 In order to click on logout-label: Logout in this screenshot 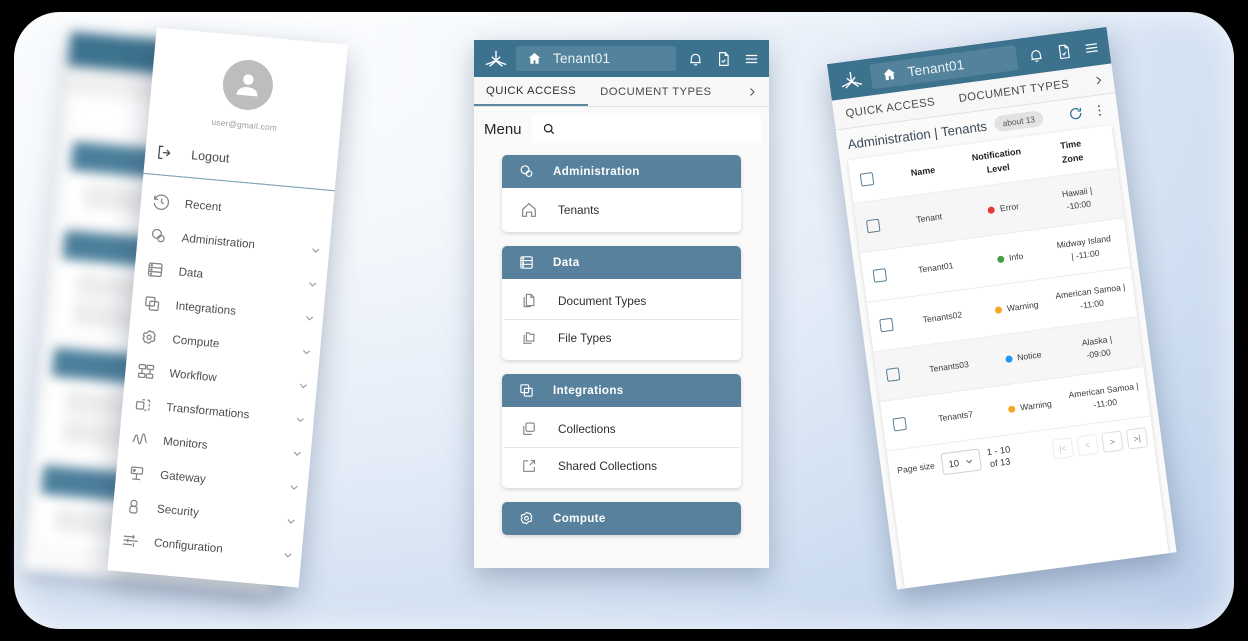, I will do `click(210, 157)`.